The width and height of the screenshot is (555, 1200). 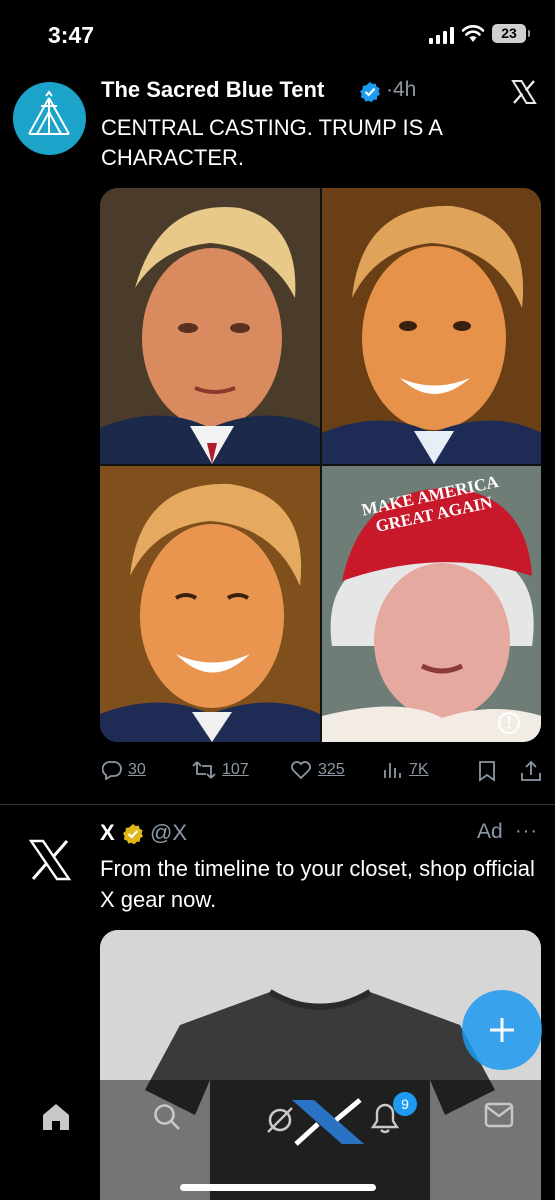 What do you see at coordinates (499, 1115) in the screenshot?
I see `mail-icon` at bounding box center [499, 1115].